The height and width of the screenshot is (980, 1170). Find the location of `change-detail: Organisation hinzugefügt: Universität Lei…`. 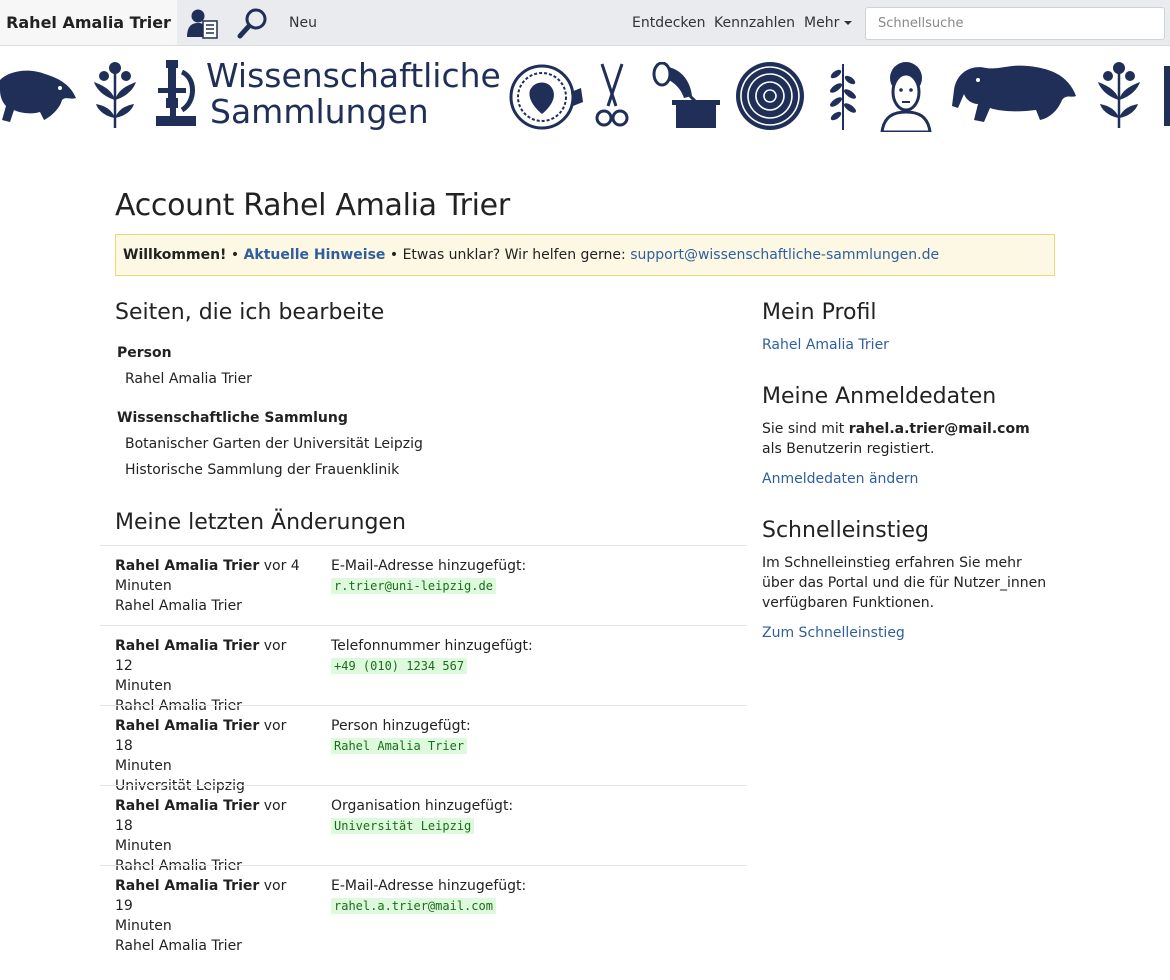

change-detail: Organisation hinzugefügt: Universität Lei… is located at coordinates (422, 816).